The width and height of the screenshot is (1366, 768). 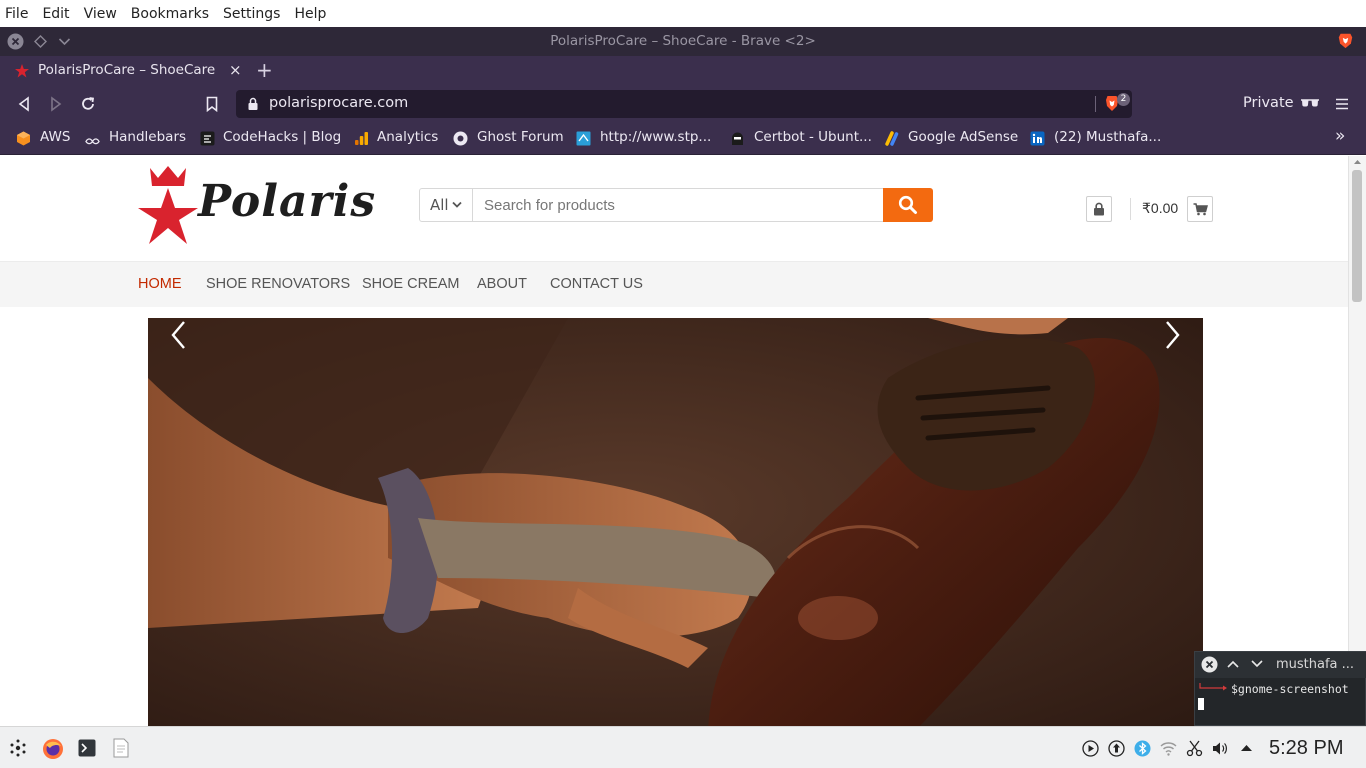 I want to click on product-search: All, so click(x=676, y=205).